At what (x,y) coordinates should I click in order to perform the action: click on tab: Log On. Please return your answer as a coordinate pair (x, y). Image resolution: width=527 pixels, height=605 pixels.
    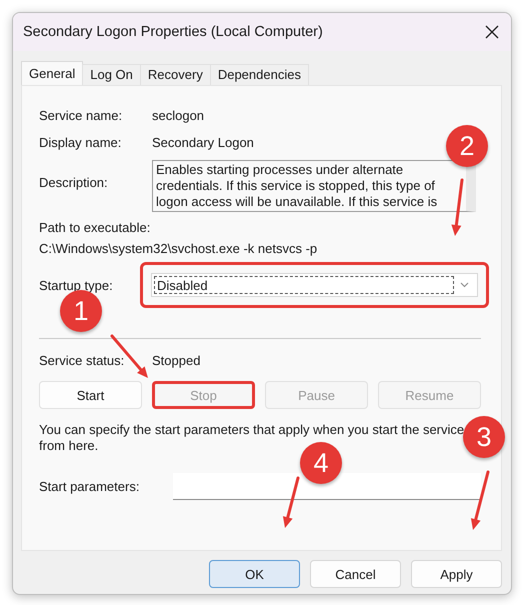
    Looking at the image, I should click on (111, 74).